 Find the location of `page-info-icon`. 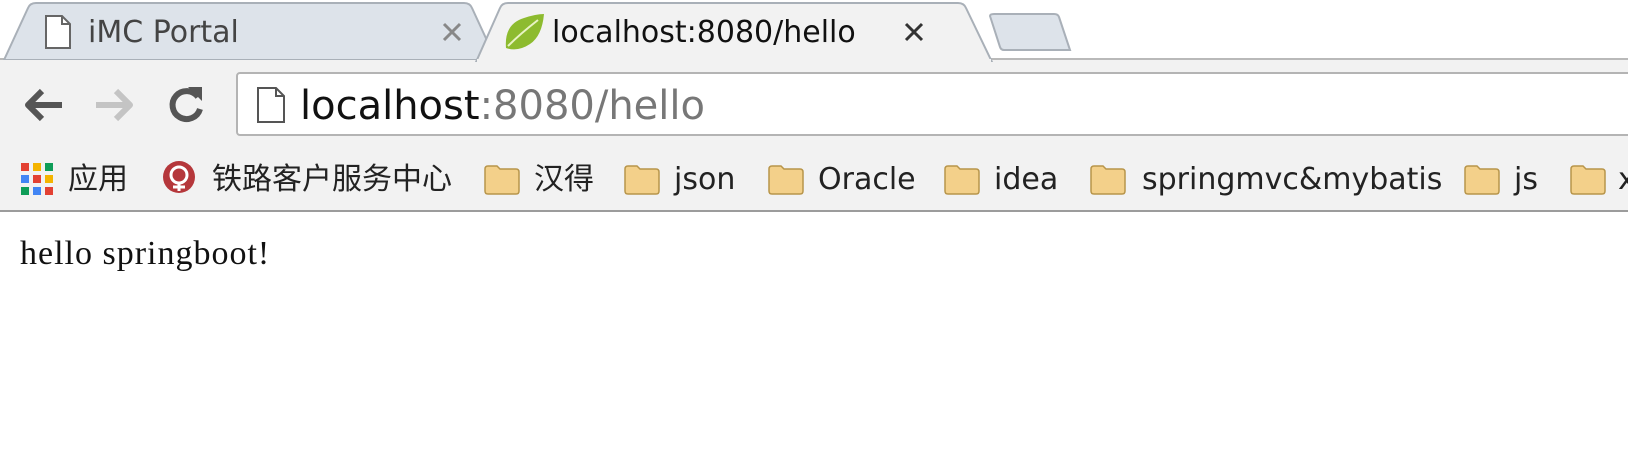

page-info-icon is located at coordinates (271, 107).